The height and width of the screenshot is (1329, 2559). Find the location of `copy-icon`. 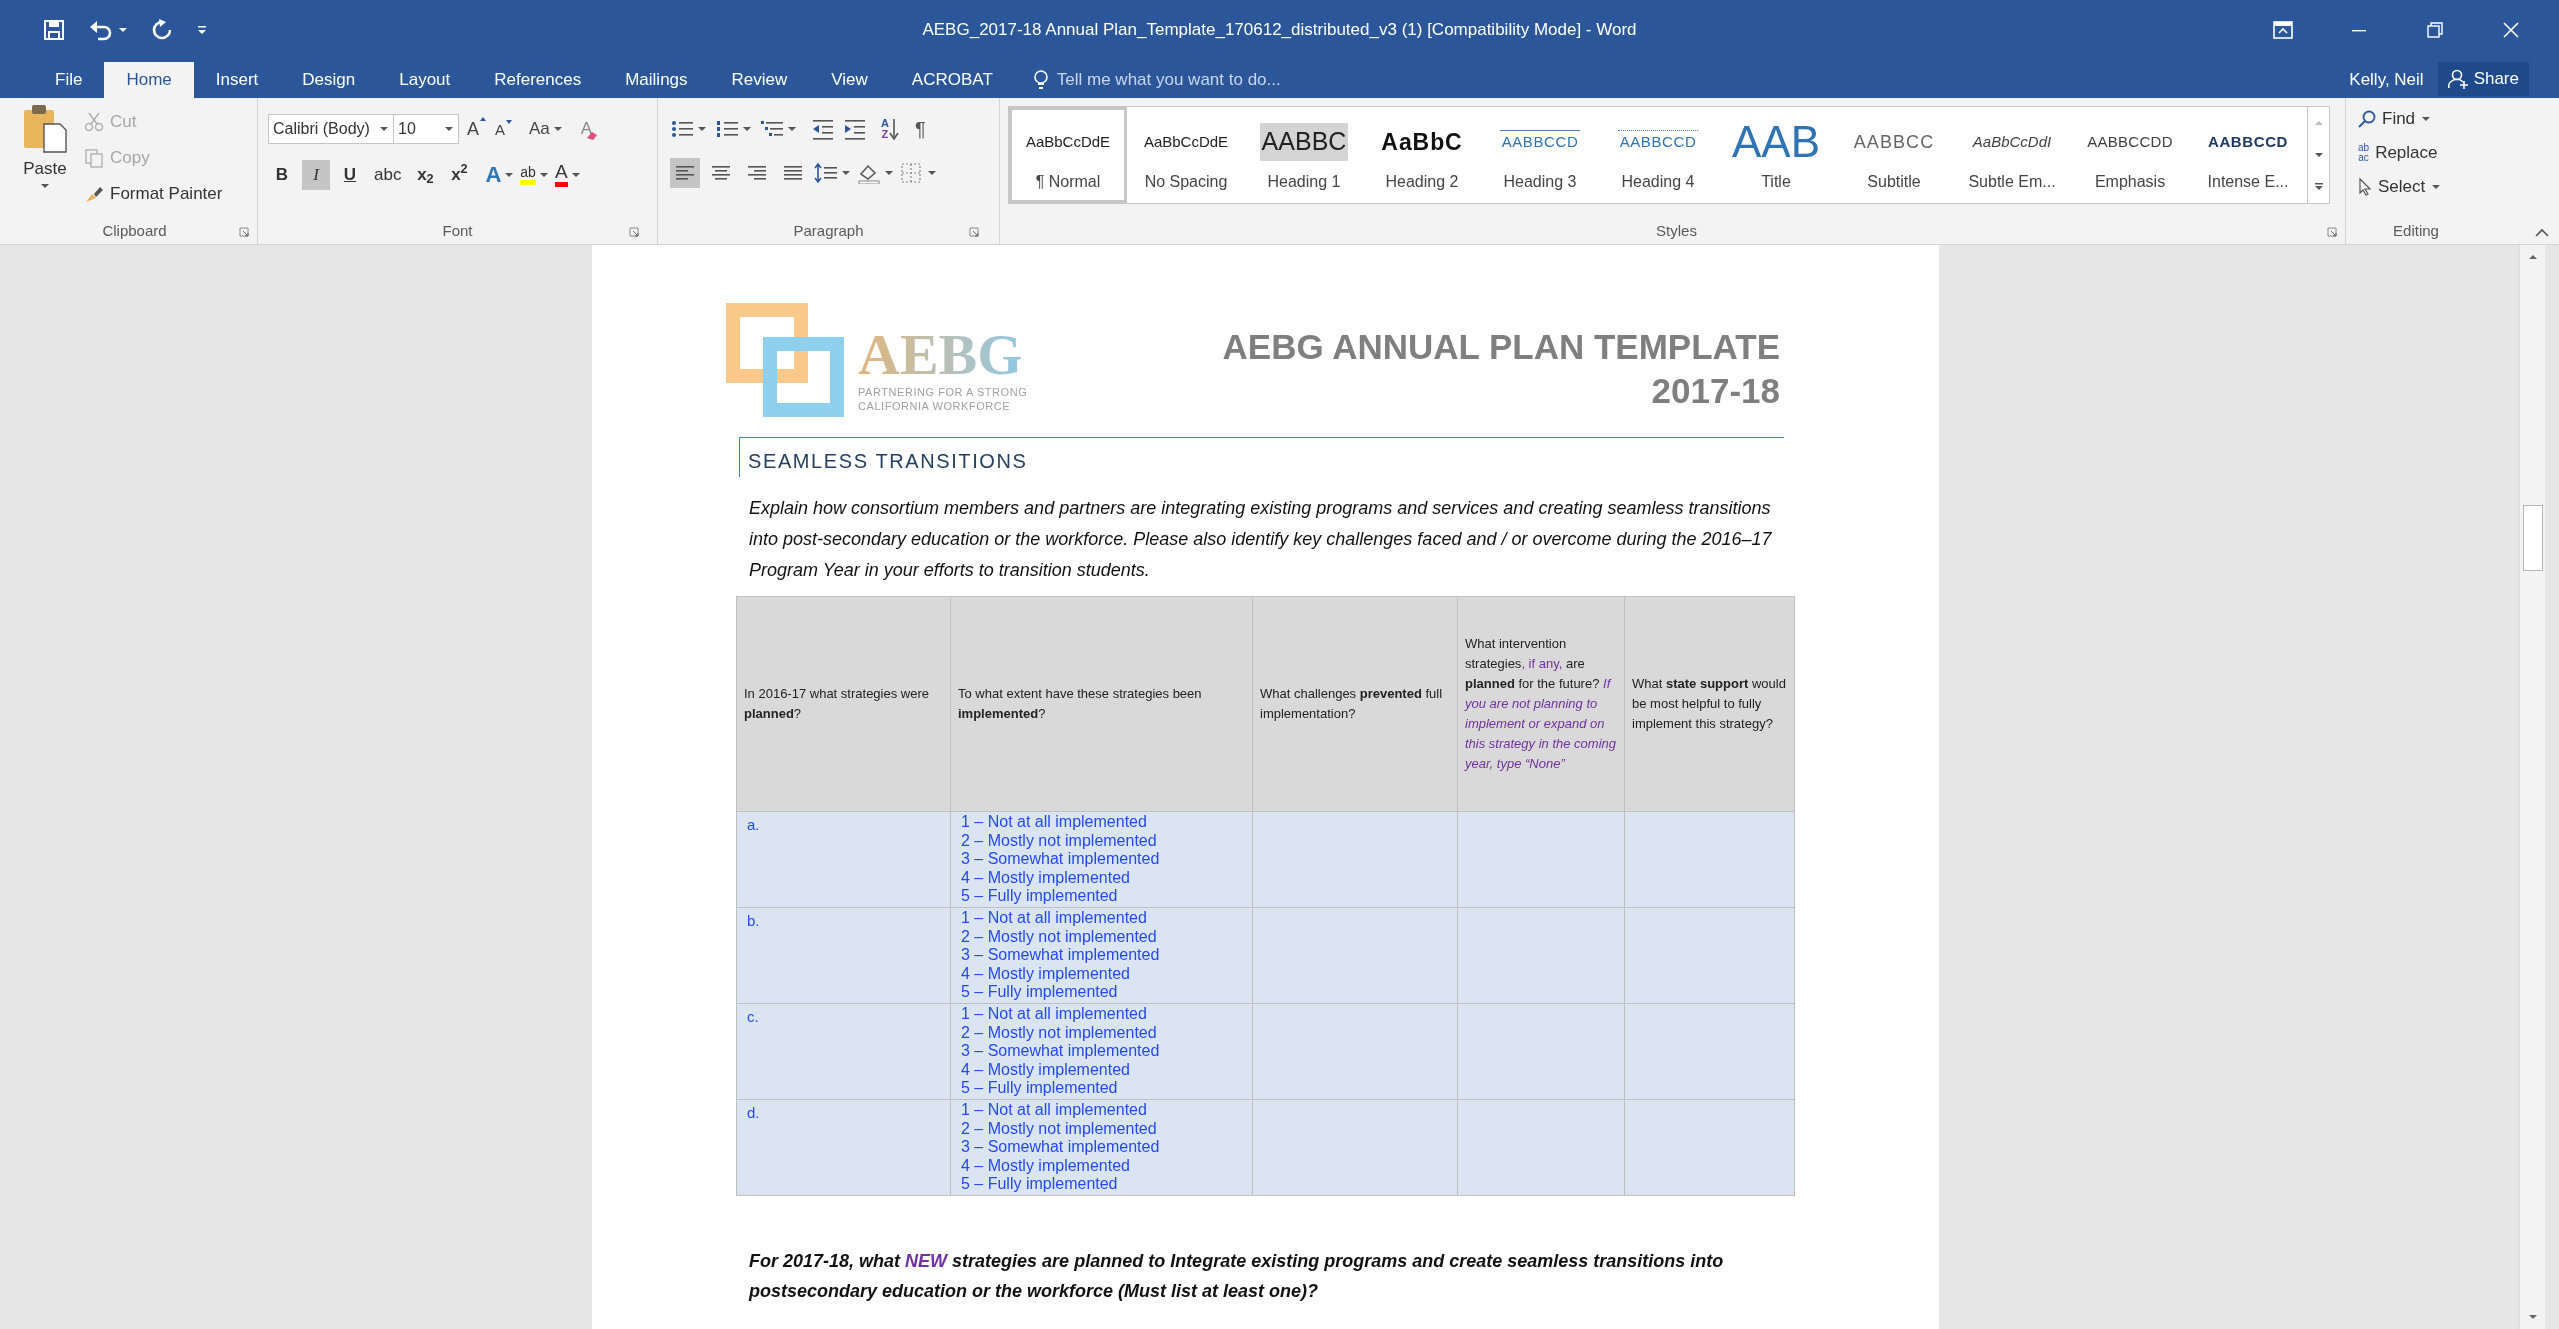

copy-icon is located at coordinates (94, 158).